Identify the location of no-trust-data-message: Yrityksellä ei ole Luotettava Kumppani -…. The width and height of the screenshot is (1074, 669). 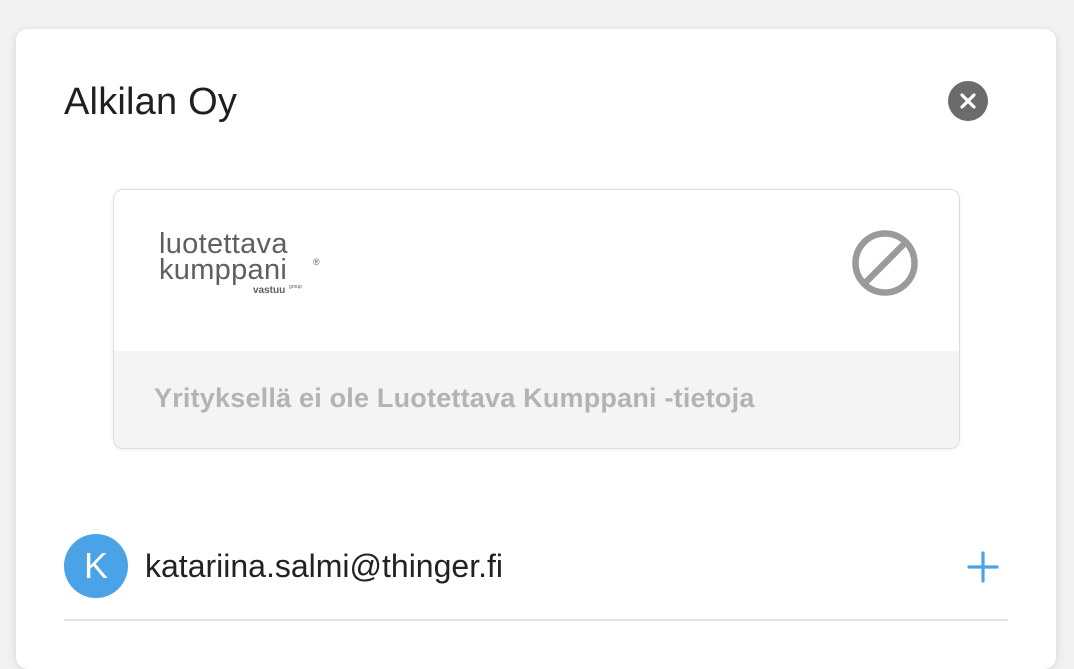
(454, 398).